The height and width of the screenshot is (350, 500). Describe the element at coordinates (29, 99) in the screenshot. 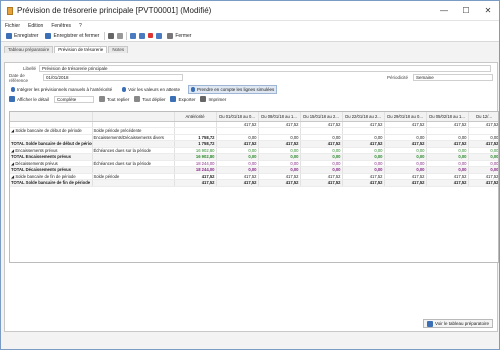

I see `afficher-detail: Afficher le détail` at that location.